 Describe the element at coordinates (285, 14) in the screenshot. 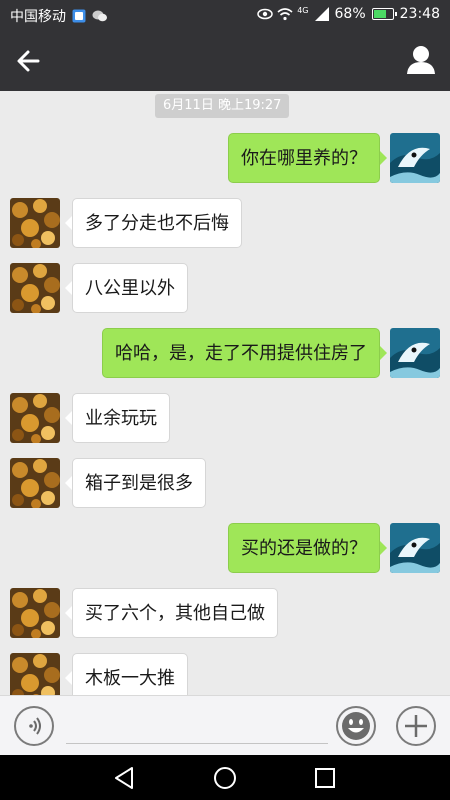

I see `wifi-icon` at that location.